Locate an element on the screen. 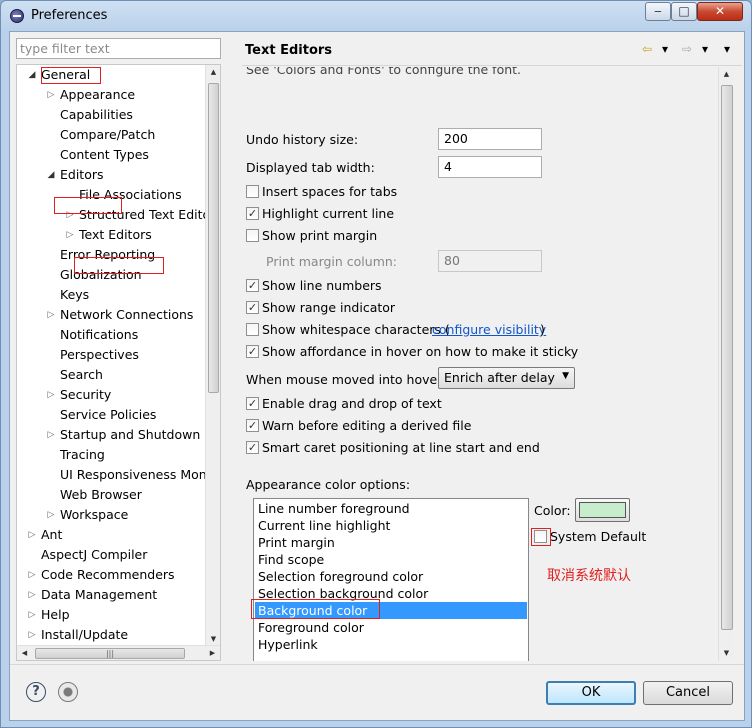 This screenshot has height=728, width=752. print-margin-column-label: Print margin column: is located at coordinates (332, 261).